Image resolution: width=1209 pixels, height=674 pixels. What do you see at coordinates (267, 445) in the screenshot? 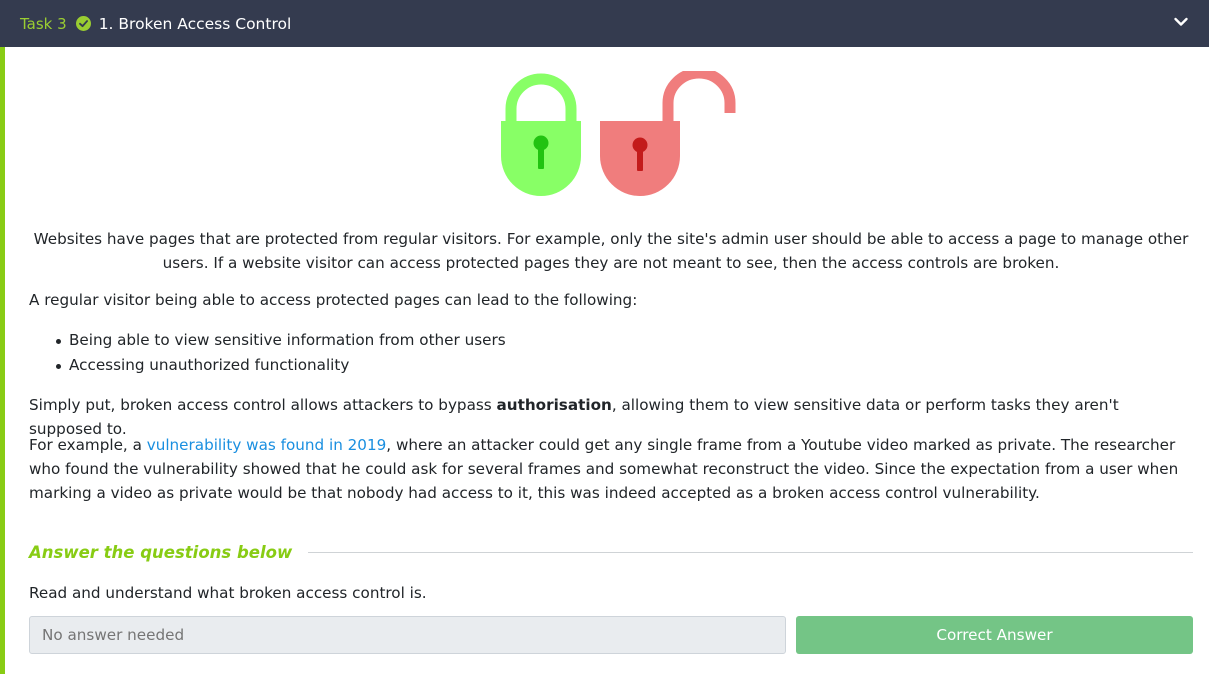
I see `vulnerability-link: vulnerability was found in 2019` at bounding box center [267, 445].